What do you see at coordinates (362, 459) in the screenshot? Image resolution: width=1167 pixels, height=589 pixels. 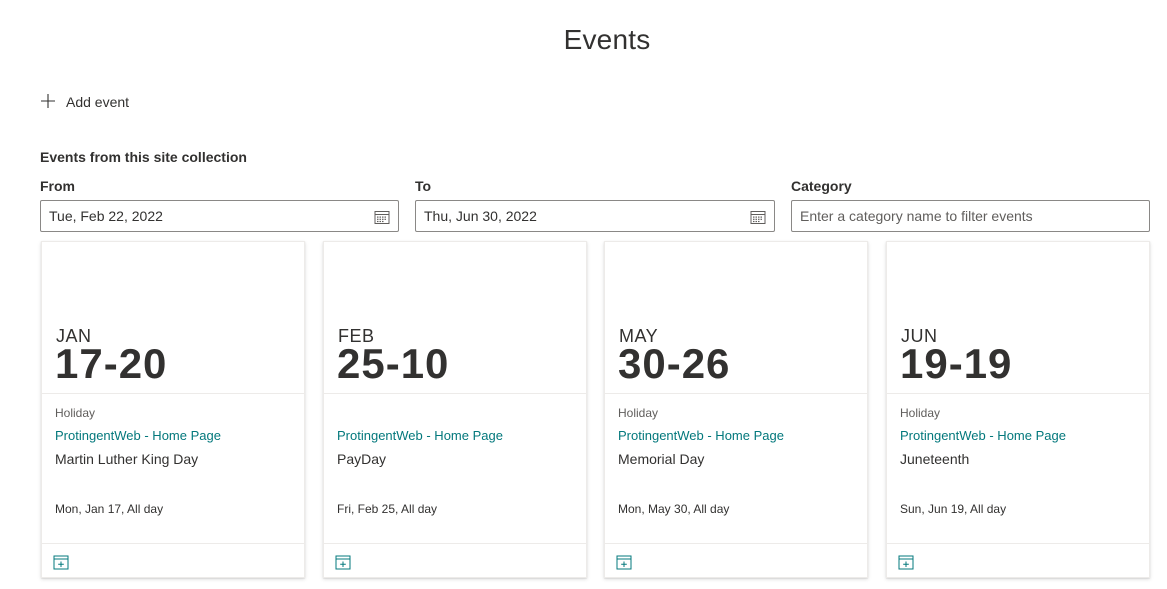 I see `event-title: PayDay` at bounding box center [362, 459].